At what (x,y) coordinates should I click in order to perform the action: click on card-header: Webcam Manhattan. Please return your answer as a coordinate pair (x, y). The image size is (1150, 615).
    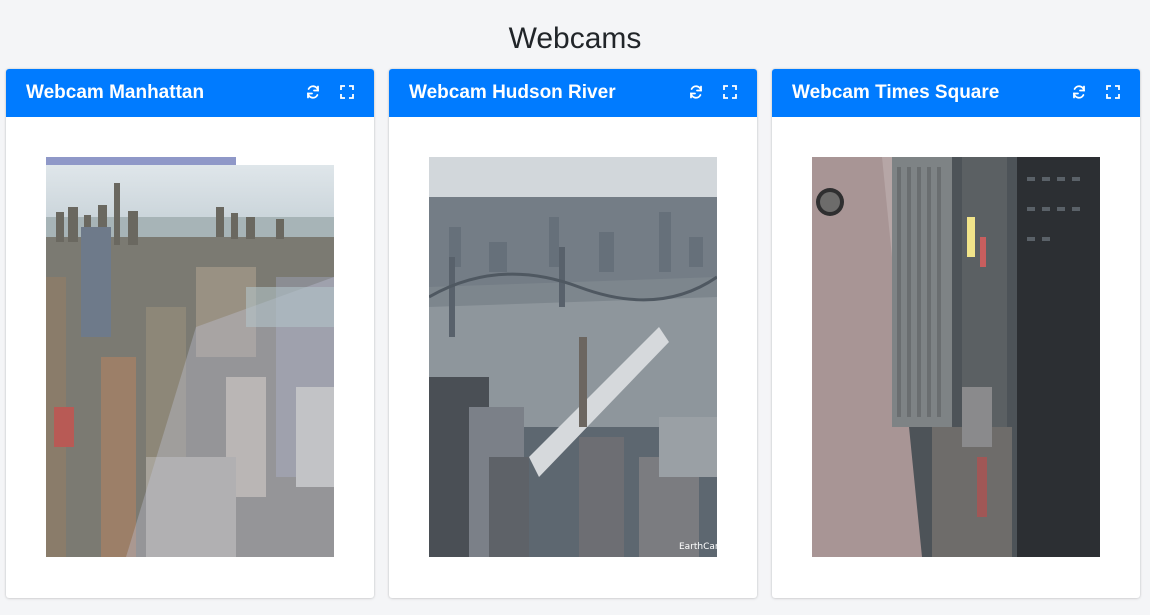
    Looking at the image, I should click on (190, 93).